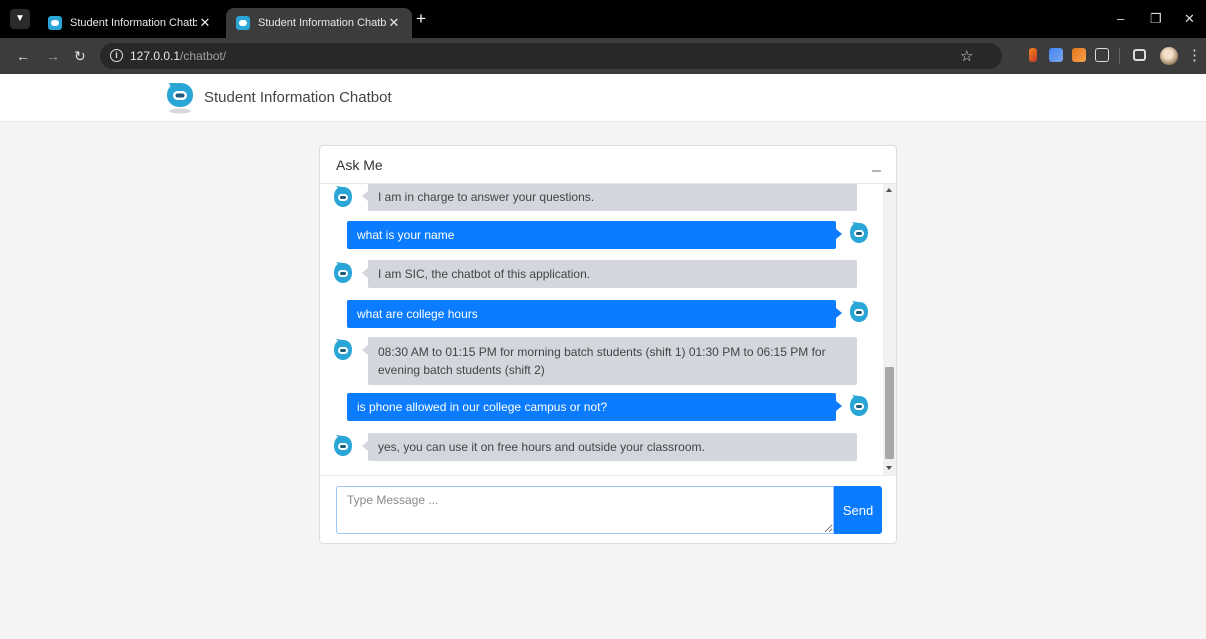 This screenshot has width=1206, height=639. Describe the element at coordinates (1194, 55) in the screenshot. I see `browser-menu-icon: ⋮` at that location.